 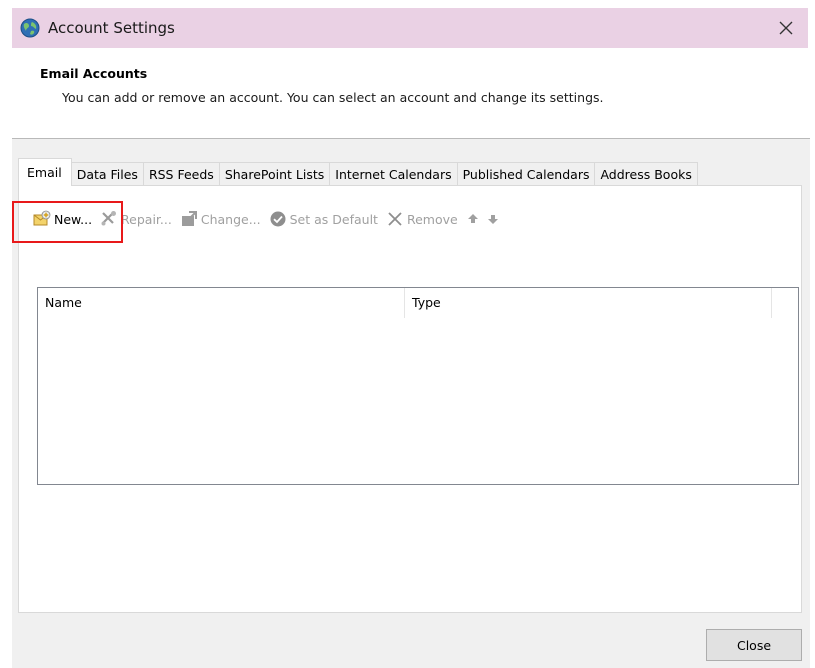 What do you see at coordinates (111, 28) in the screenshot?
I see `window-title: Account Settings` at bounding box center [111, 28].